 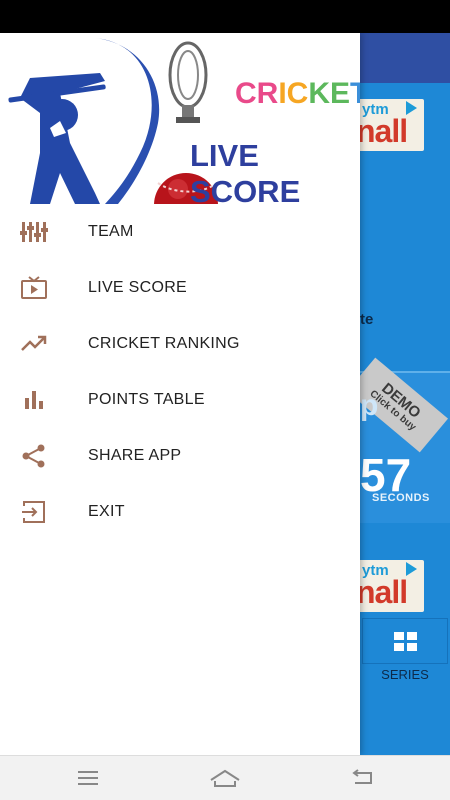 What do you see at coordinates (34, 512) in the screenshot?
I see `exit-icon` at bounding box center [34, 512].